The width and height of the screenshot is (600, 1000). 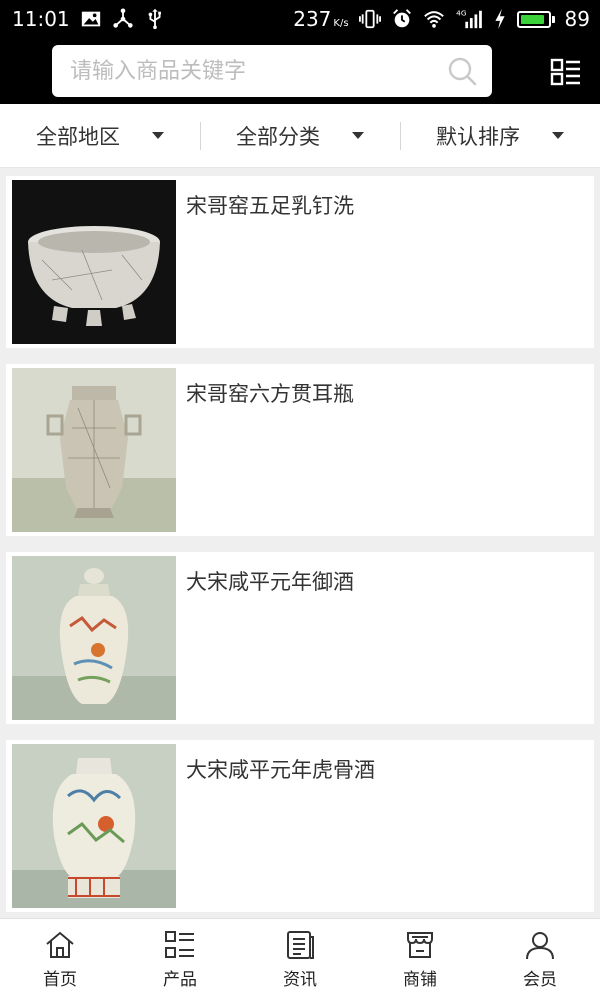 What do you see at coordinates (312, 19) in the screenshot?
I see `net-speed-value: 237` at bounding box center [312, 19].